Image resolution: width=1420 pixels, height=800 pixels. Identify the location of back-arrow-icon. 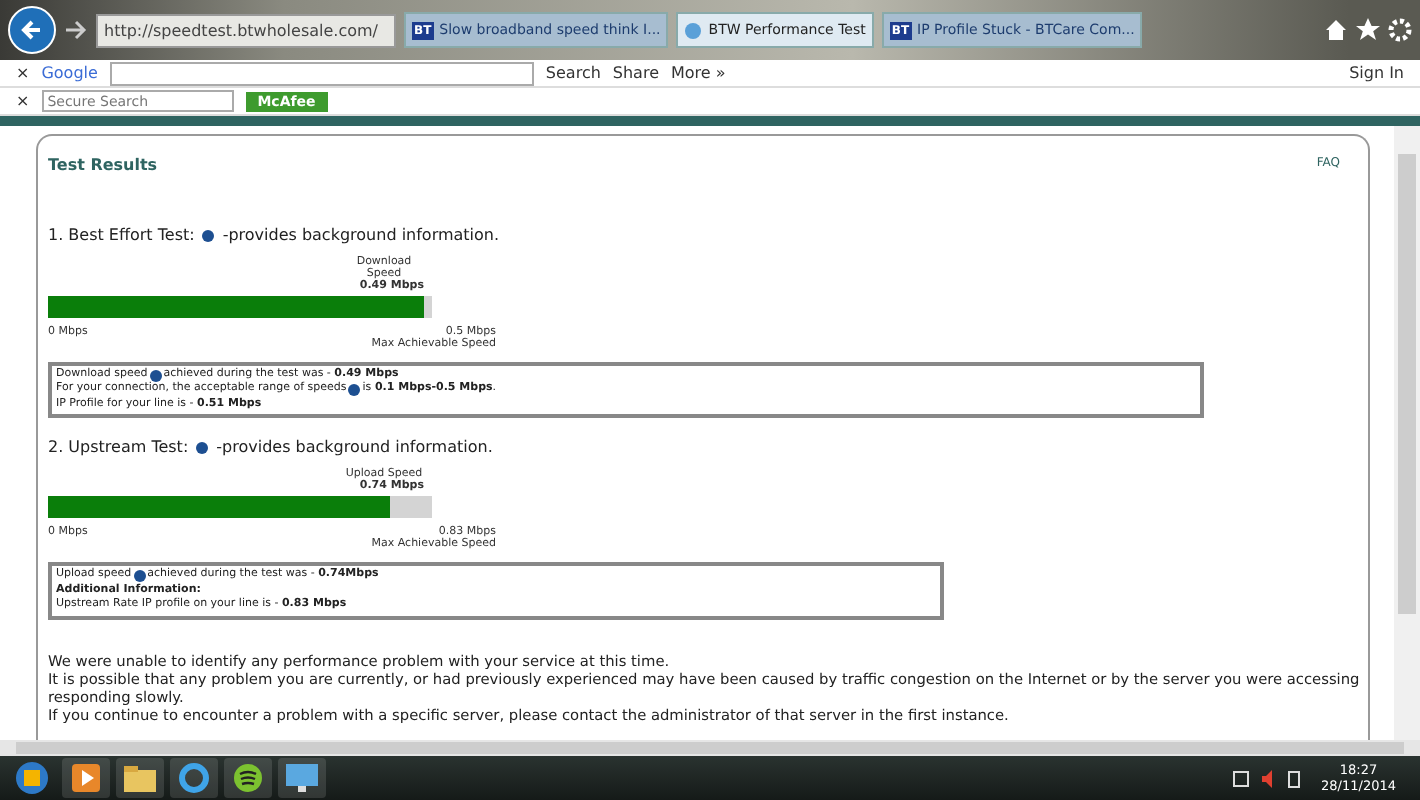
(32, 30).